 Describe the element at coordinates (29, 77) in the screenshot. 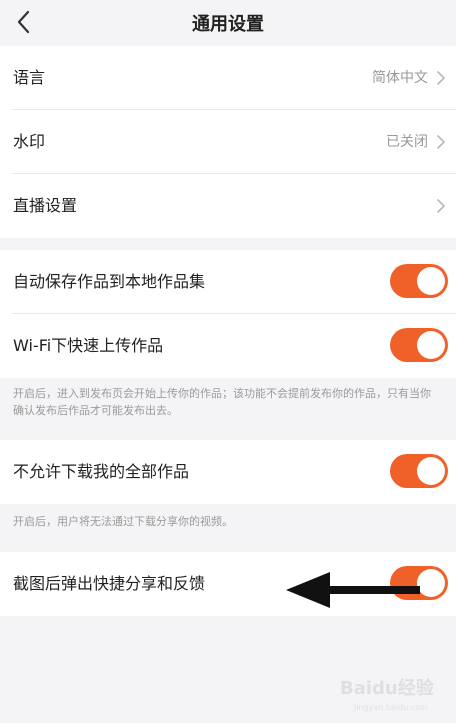

I see `row-label: 语言` at that location.